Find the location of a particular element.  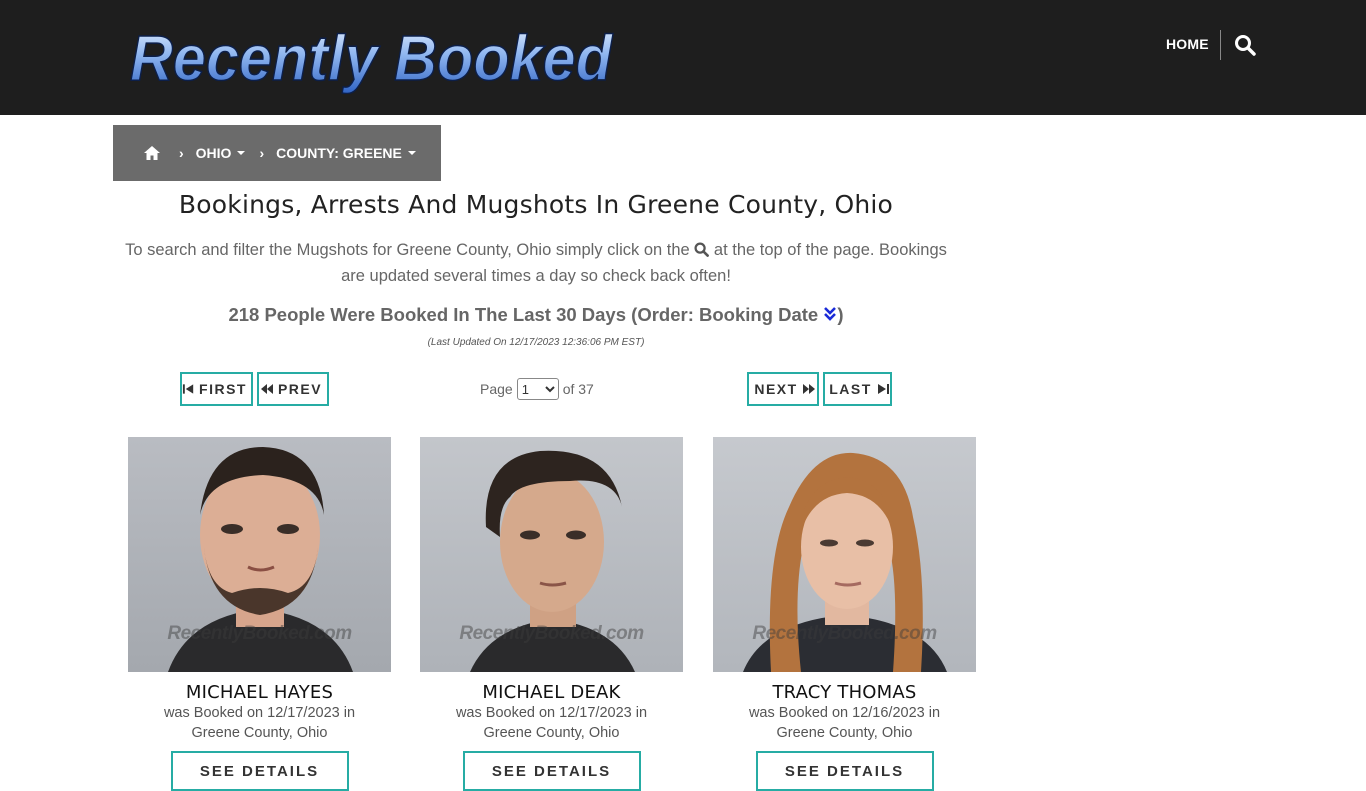

breadcrumb-state-dropdown: OHIO is located at coordinates (221, 153).